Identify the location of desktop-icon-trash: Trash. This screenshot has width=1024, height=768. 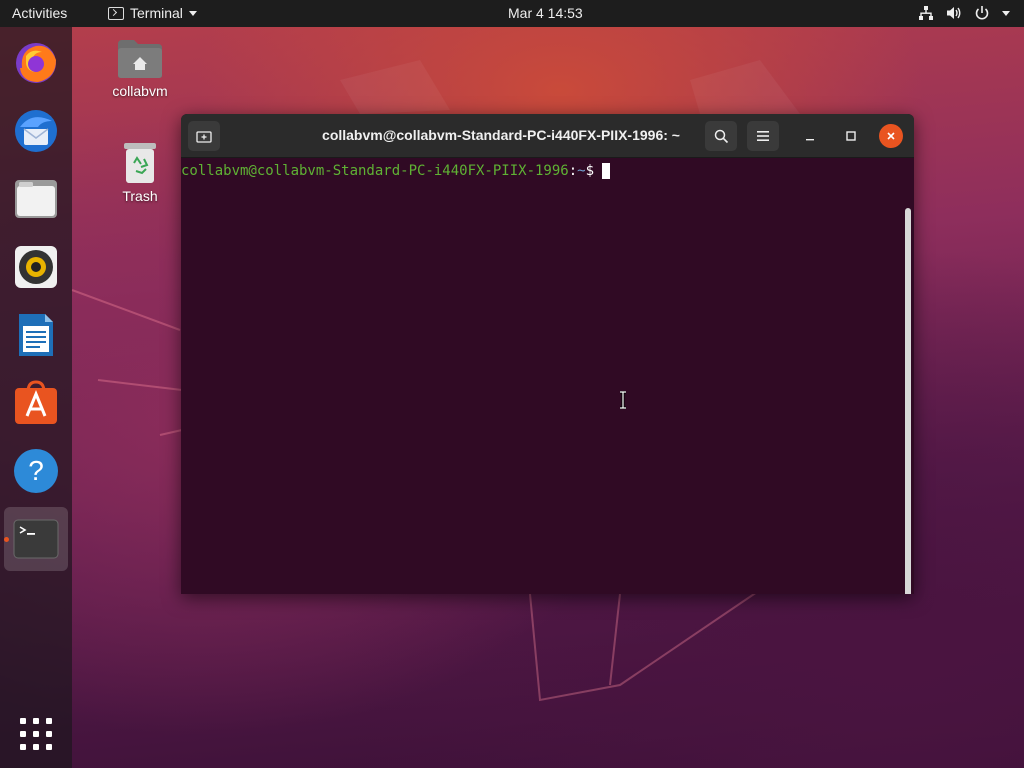
(140, 172).